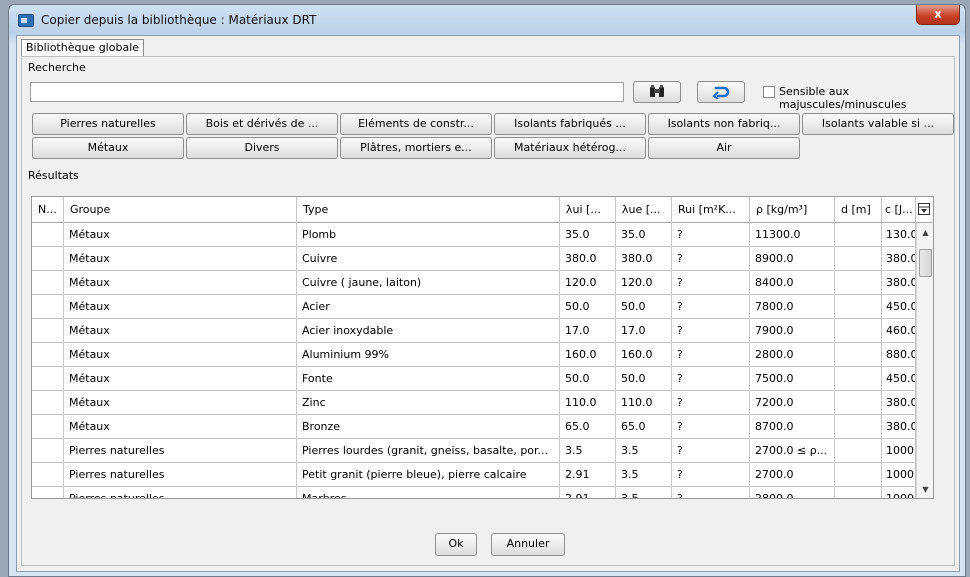 This screenshot has height=577, width=970. What do you see at coordinates (924, 360) in the screenshot?
I see `vertical-scrollbar: ▲ ▼` at bounding box center [924, 360].